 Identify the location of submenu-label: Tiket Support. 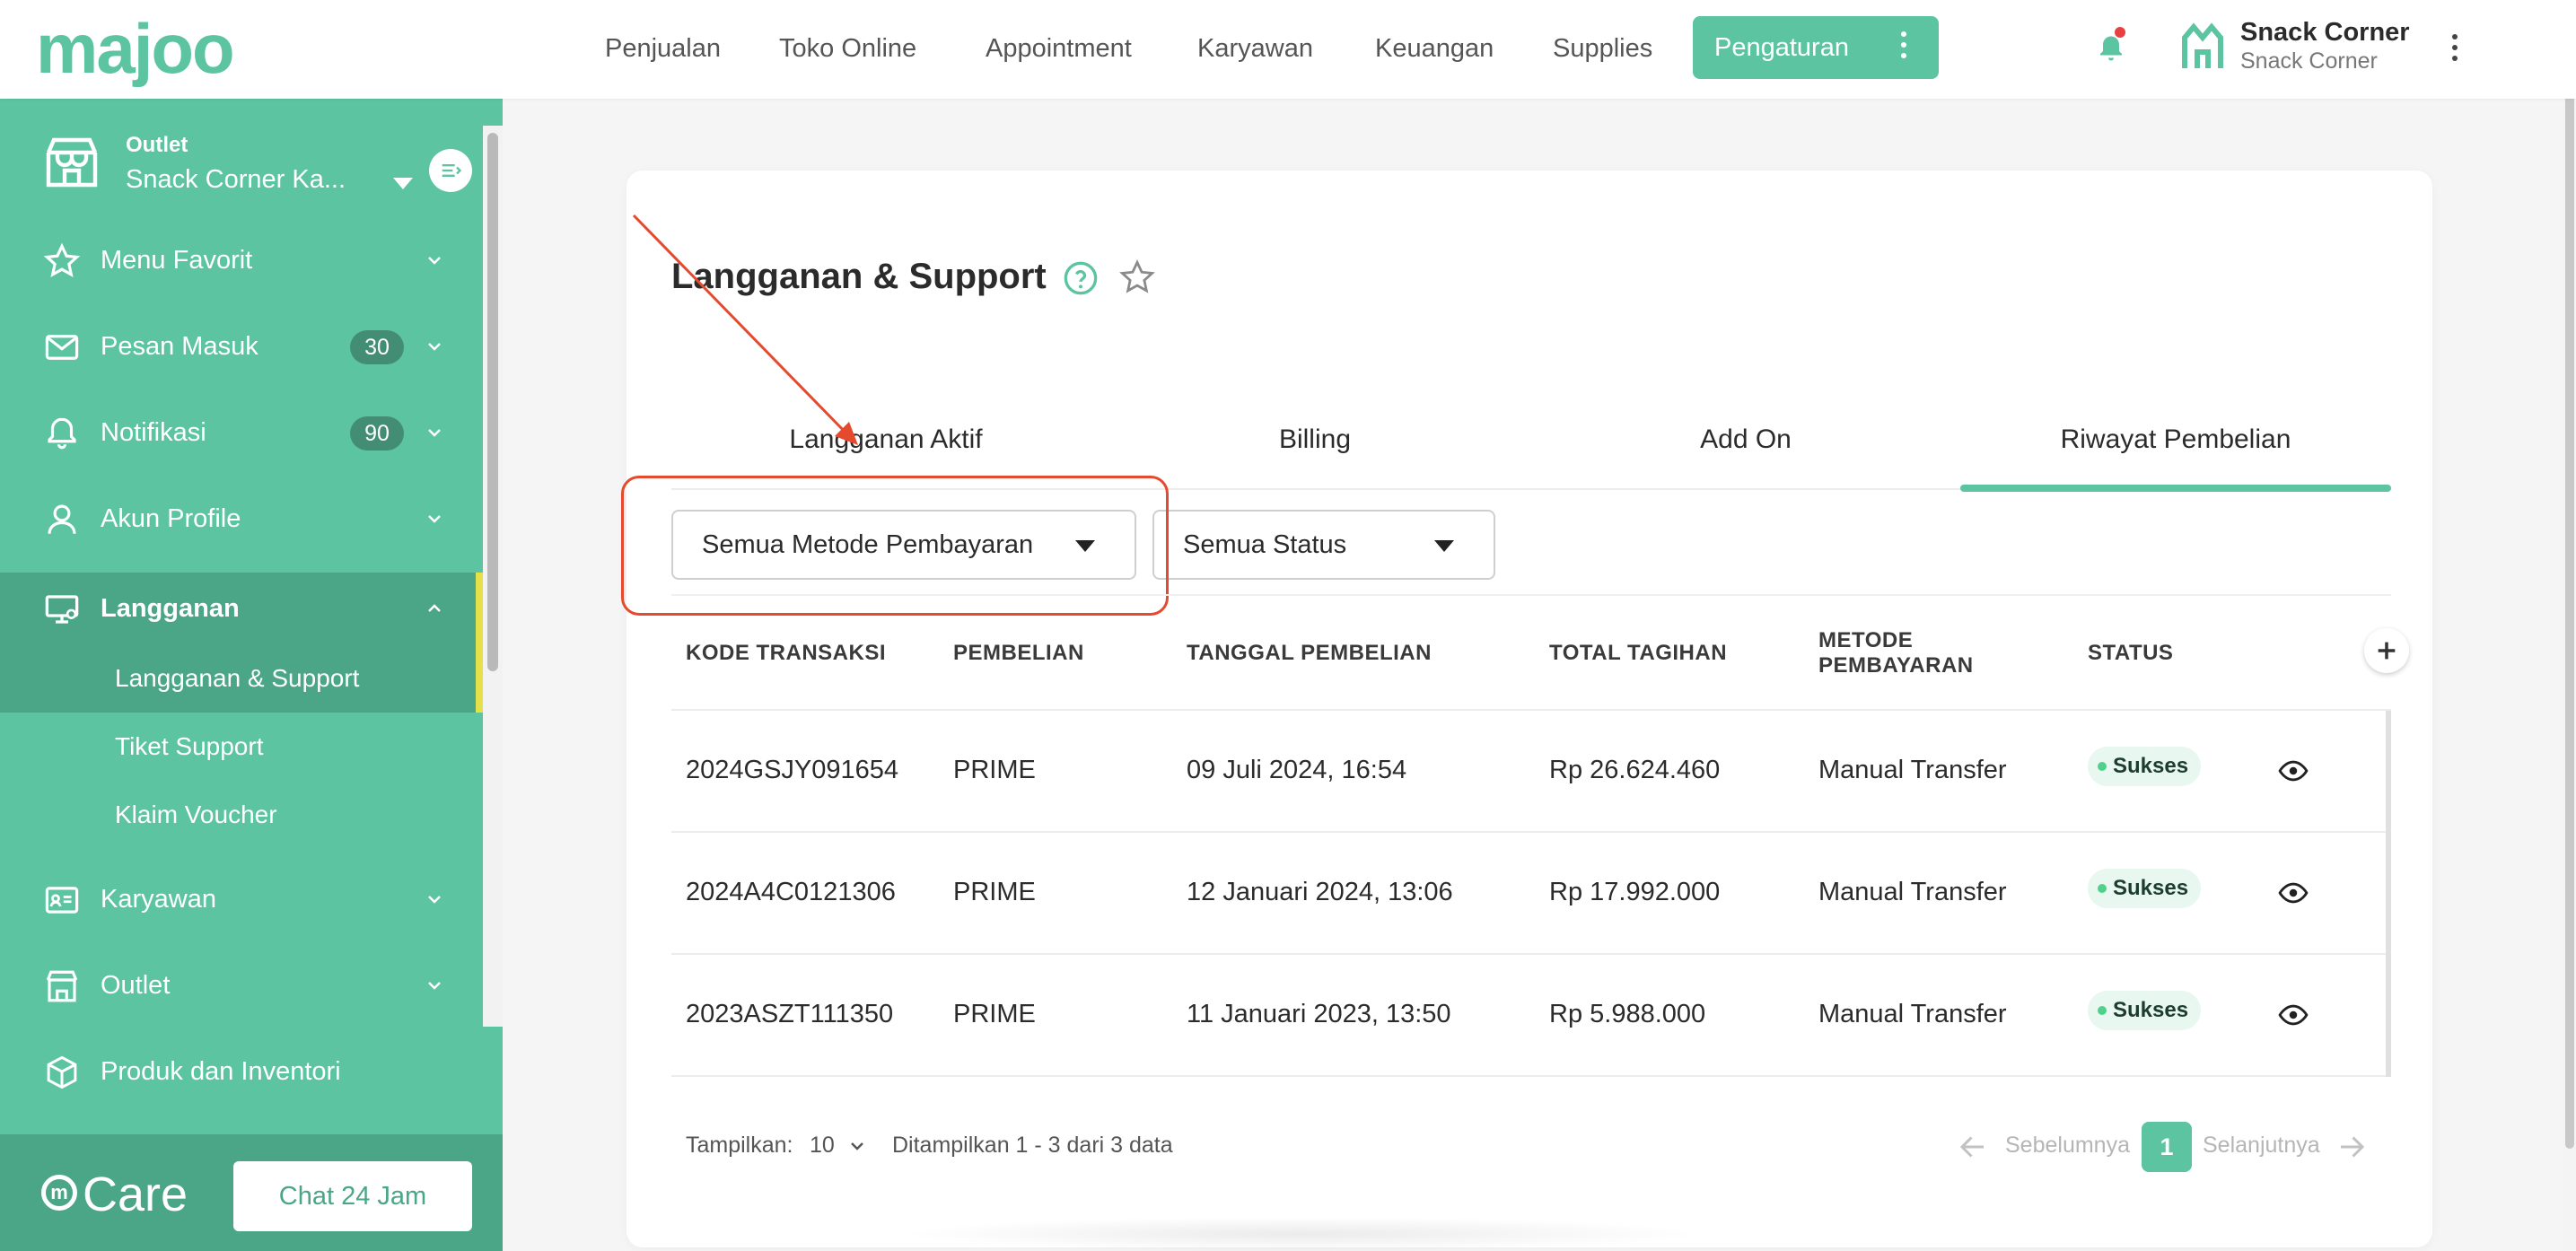
(189, 746).